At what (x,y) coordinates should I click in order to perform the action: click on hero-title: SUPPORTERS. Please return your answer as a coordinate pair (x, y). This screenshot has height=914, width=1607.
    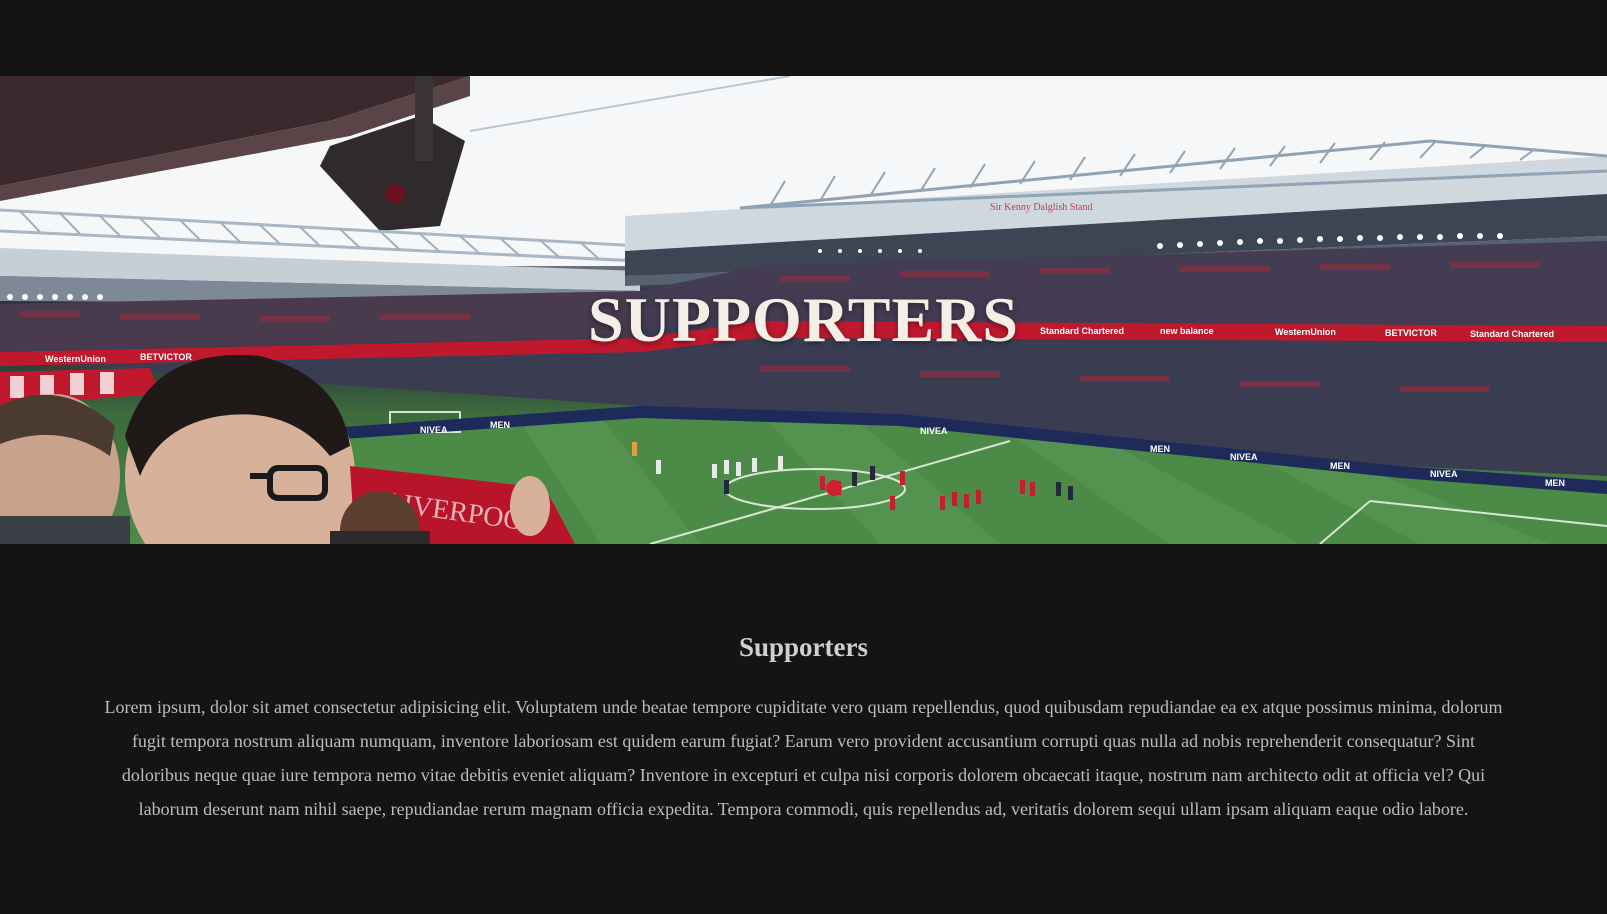
    Looking at the image, I should click on (803, 319).